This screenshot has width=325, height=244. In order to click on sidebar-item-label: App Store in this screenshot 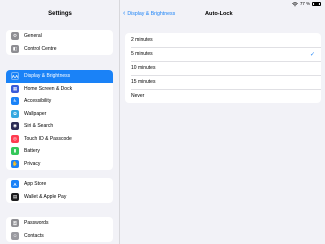, I will do `click(35, 184)`.